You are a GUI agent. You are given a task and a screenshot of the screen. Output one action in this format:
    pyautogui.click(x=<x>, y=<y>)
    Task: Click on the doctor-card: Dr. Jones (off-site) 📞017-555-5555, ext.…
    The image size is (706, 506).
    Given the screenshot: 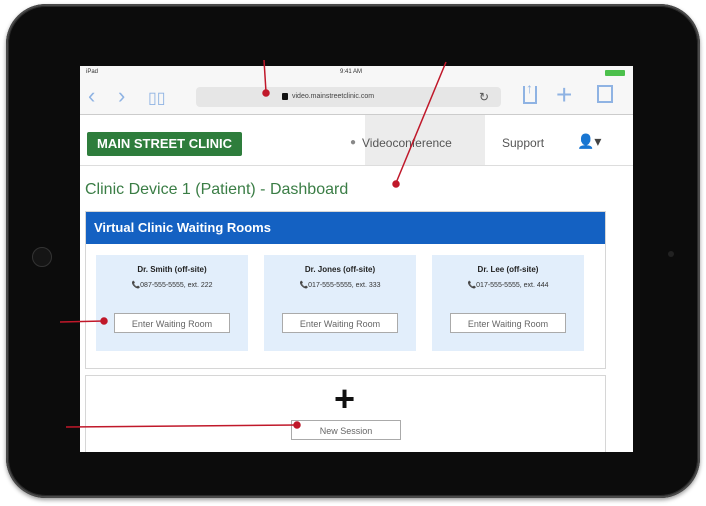 What is the action you would take?
    pyautogui.click(x=340, y=303)
    